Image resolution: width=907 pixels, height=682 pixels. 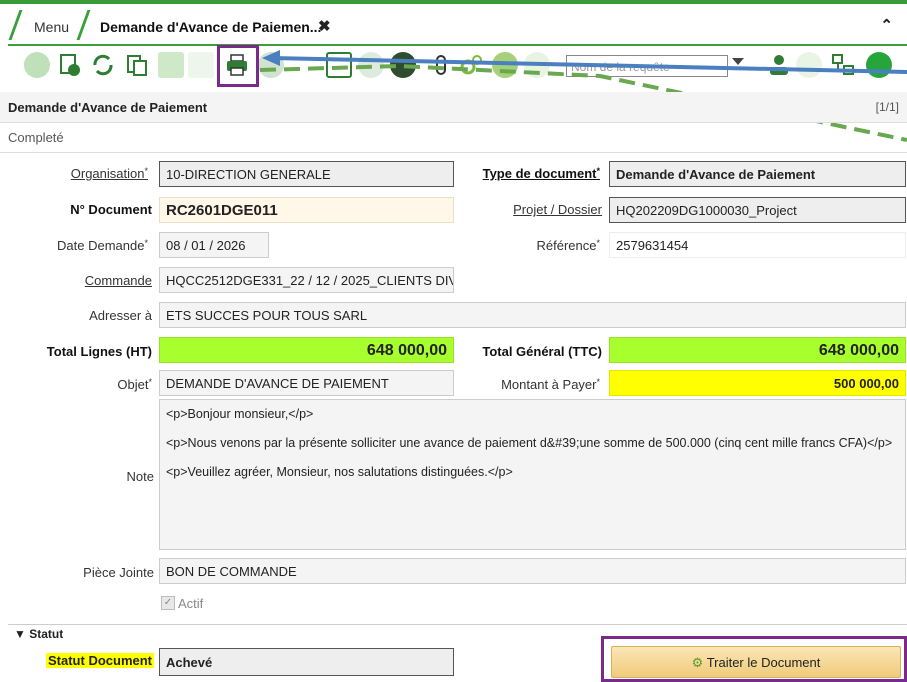 I want to click on statut-section-toggle: ▼ Statut, so click(x=38, y=634).